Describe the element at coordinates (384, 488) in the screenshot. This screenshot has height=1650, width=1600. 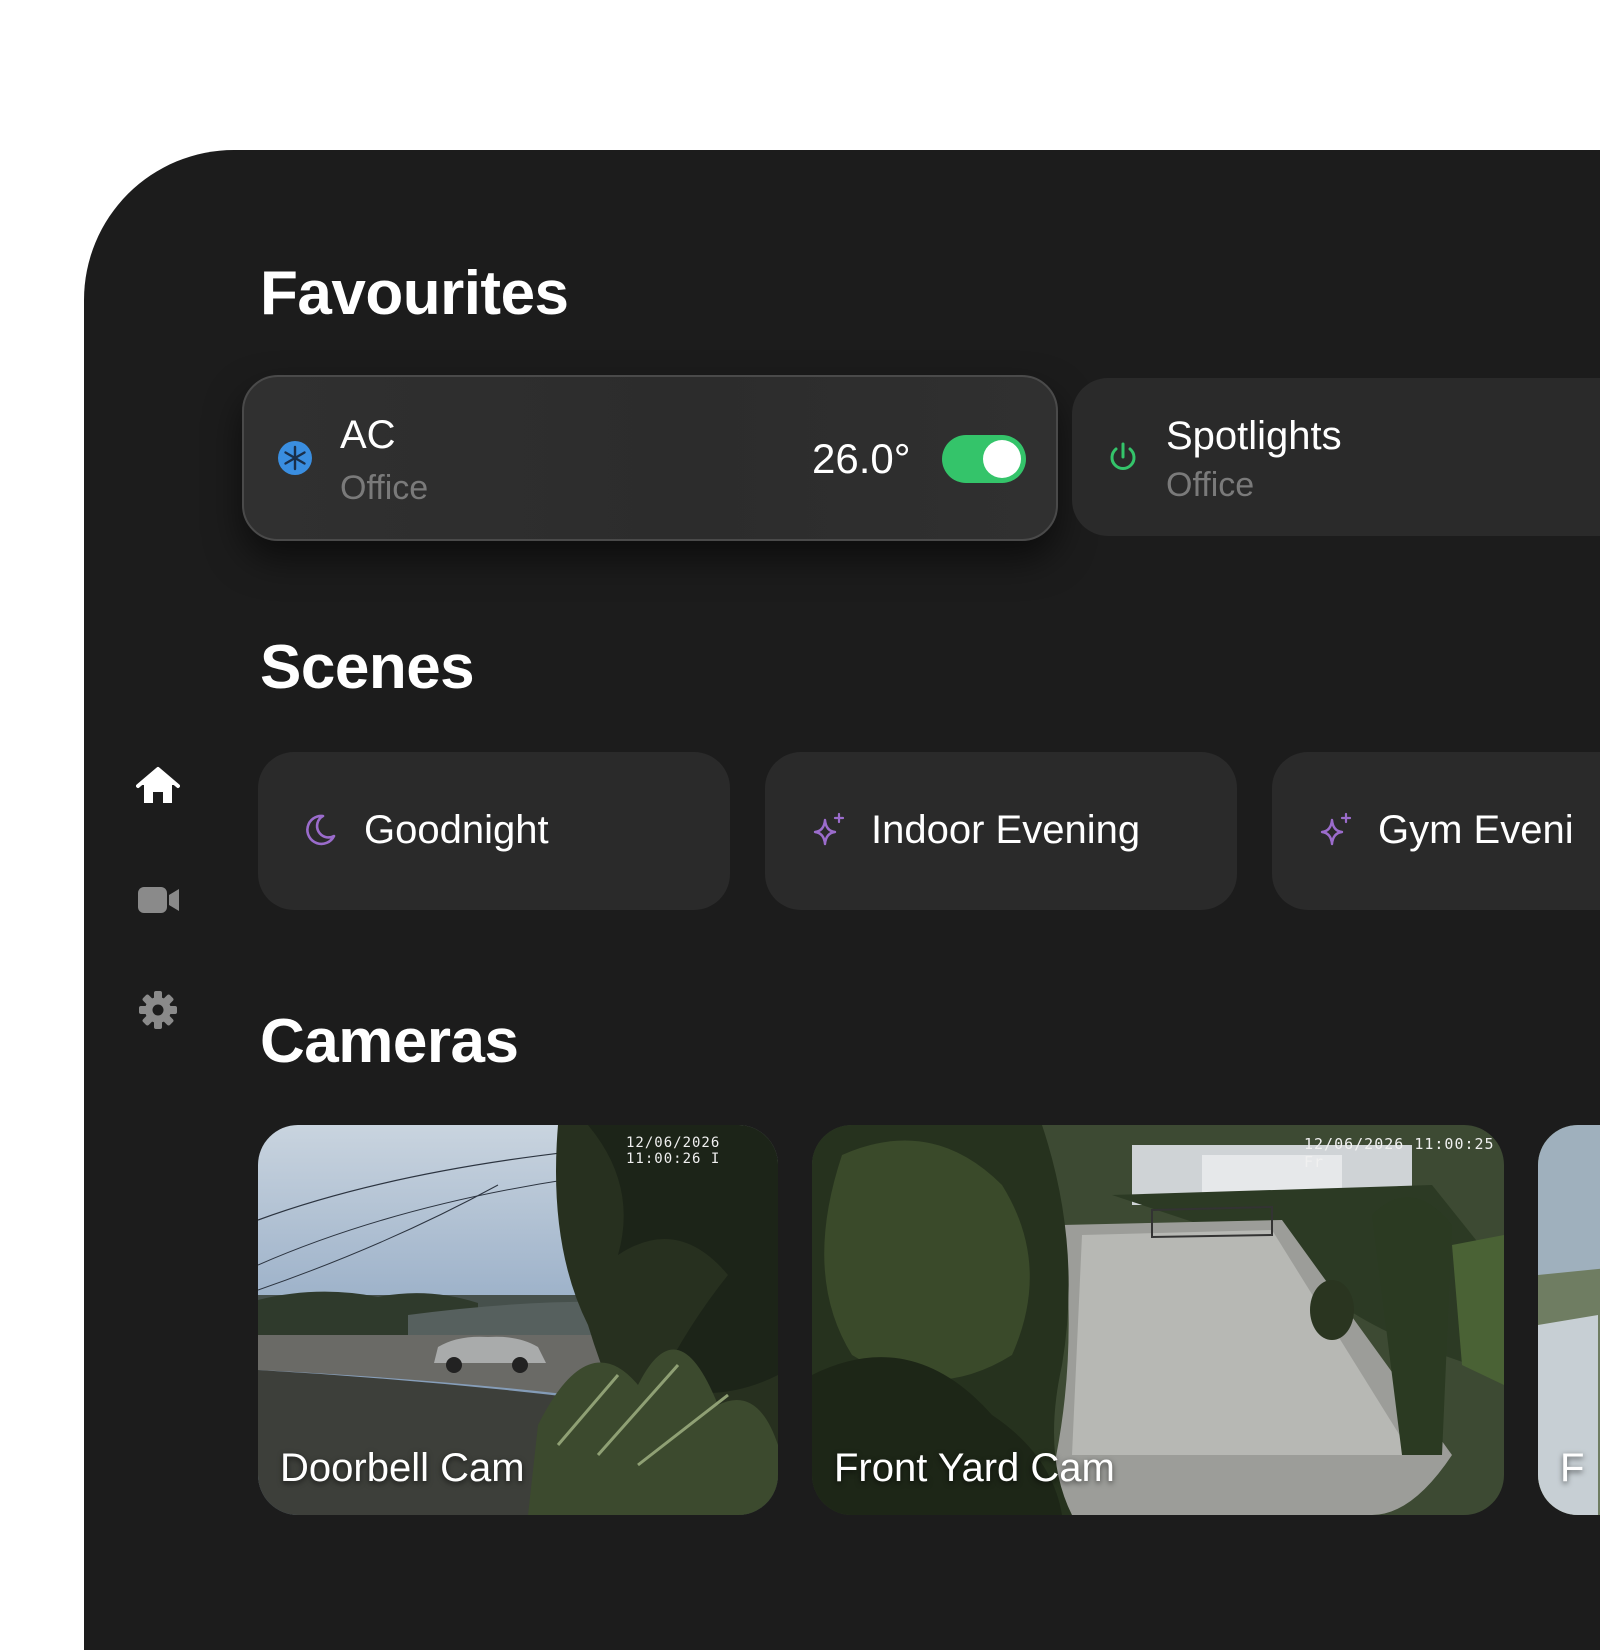
I see `ac-room: Office` at that location.